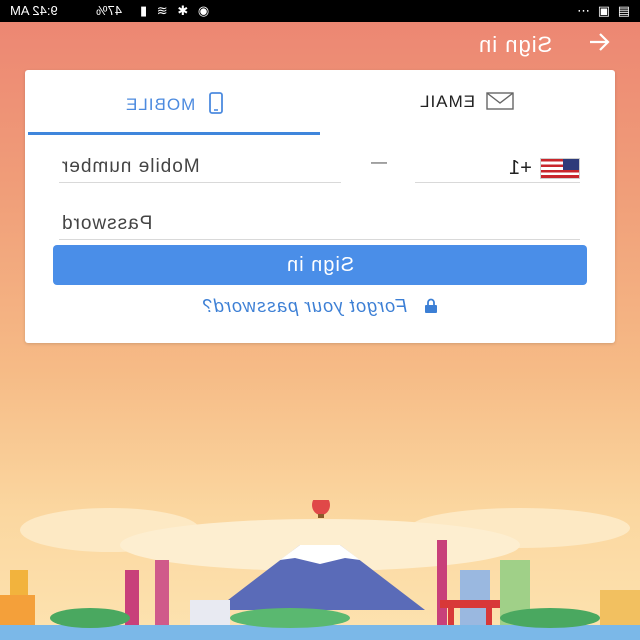 The height and width of the screenshot is (640, 640). I want to click on image-icon: ▣, so click(605, 10).